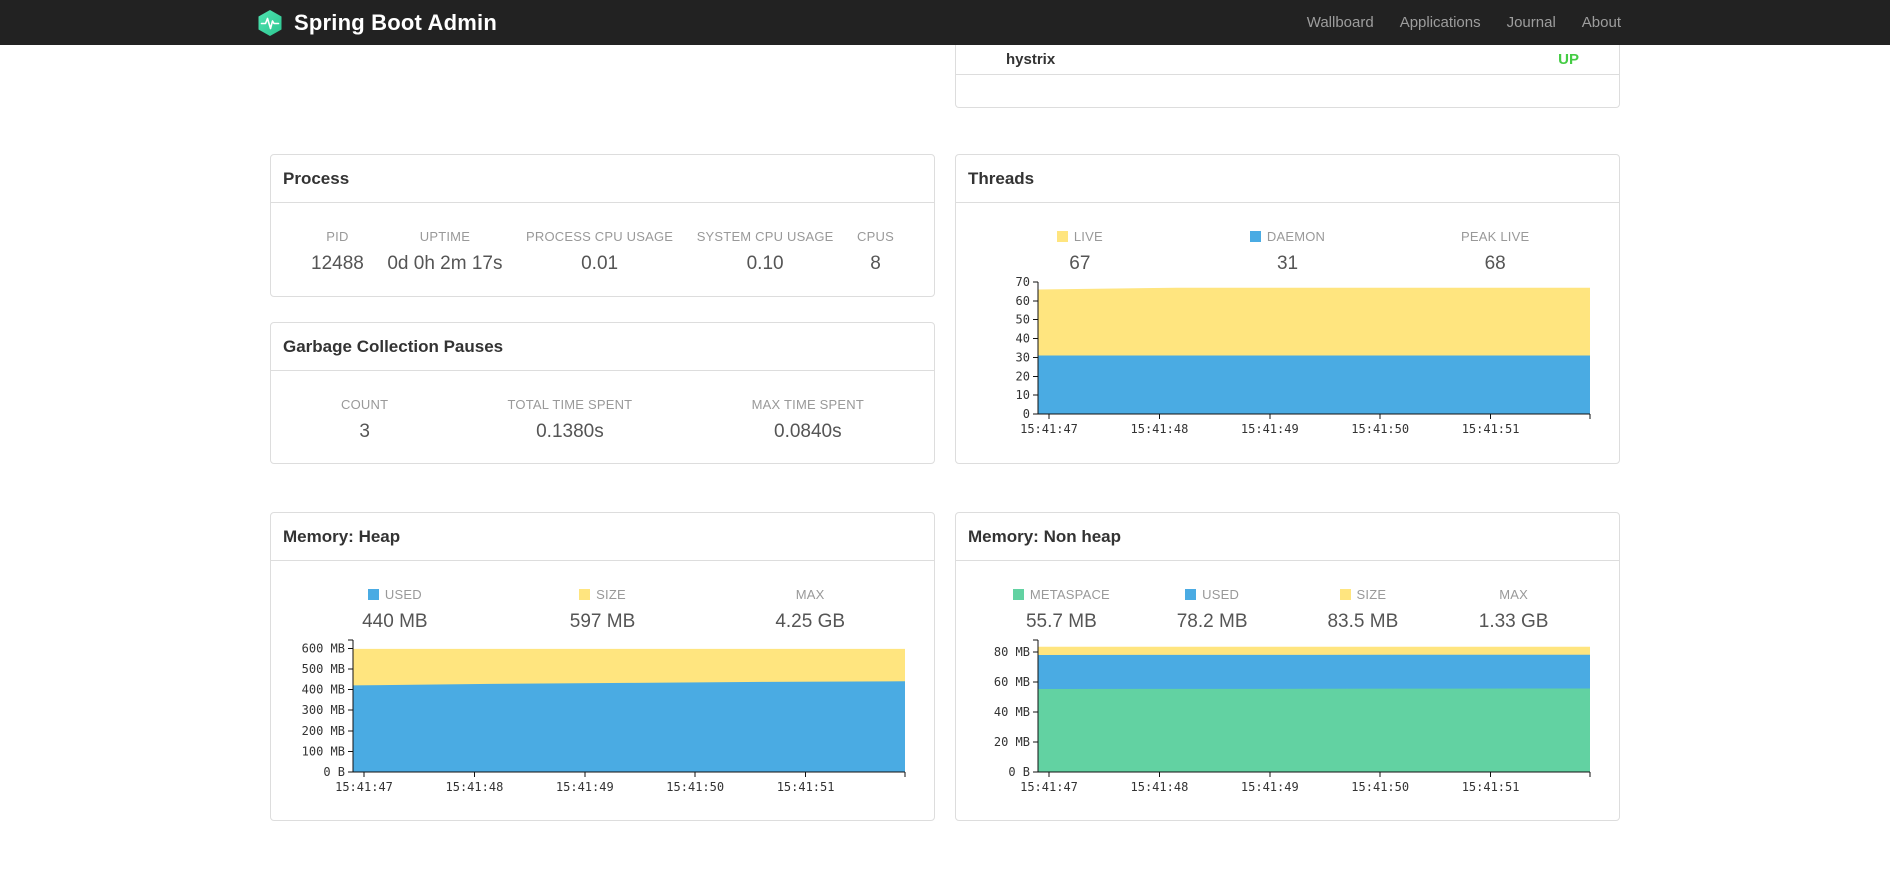 The width and height of the screenshot is (1890, 892). Describe the element at coordinates (1287, 179) in the screenshot. I see `threads-card-header: Threads` at that location.